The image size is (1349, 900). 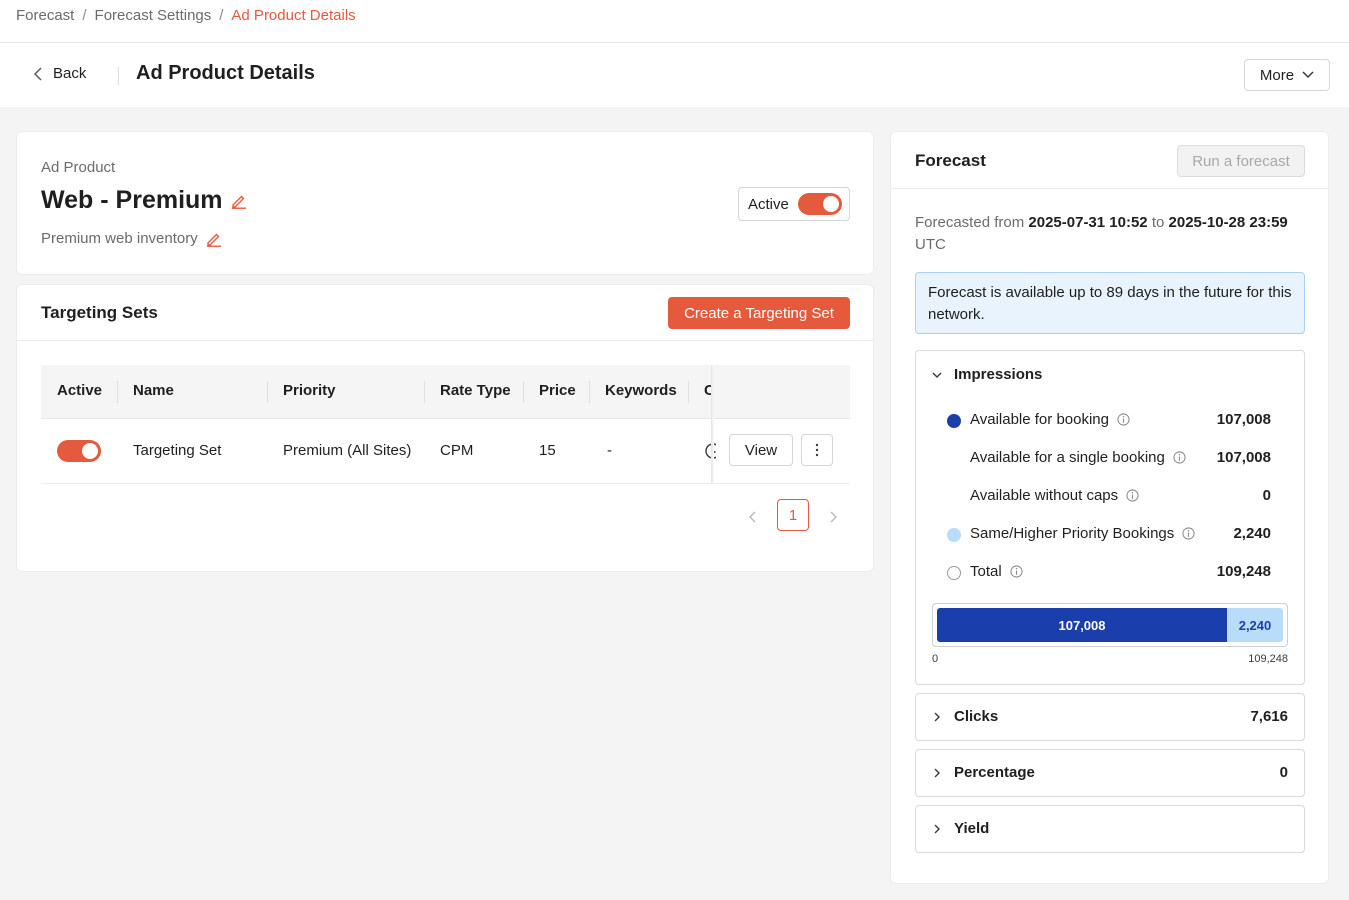 I want to click on row-actions-button, so click(x=817, y=450).